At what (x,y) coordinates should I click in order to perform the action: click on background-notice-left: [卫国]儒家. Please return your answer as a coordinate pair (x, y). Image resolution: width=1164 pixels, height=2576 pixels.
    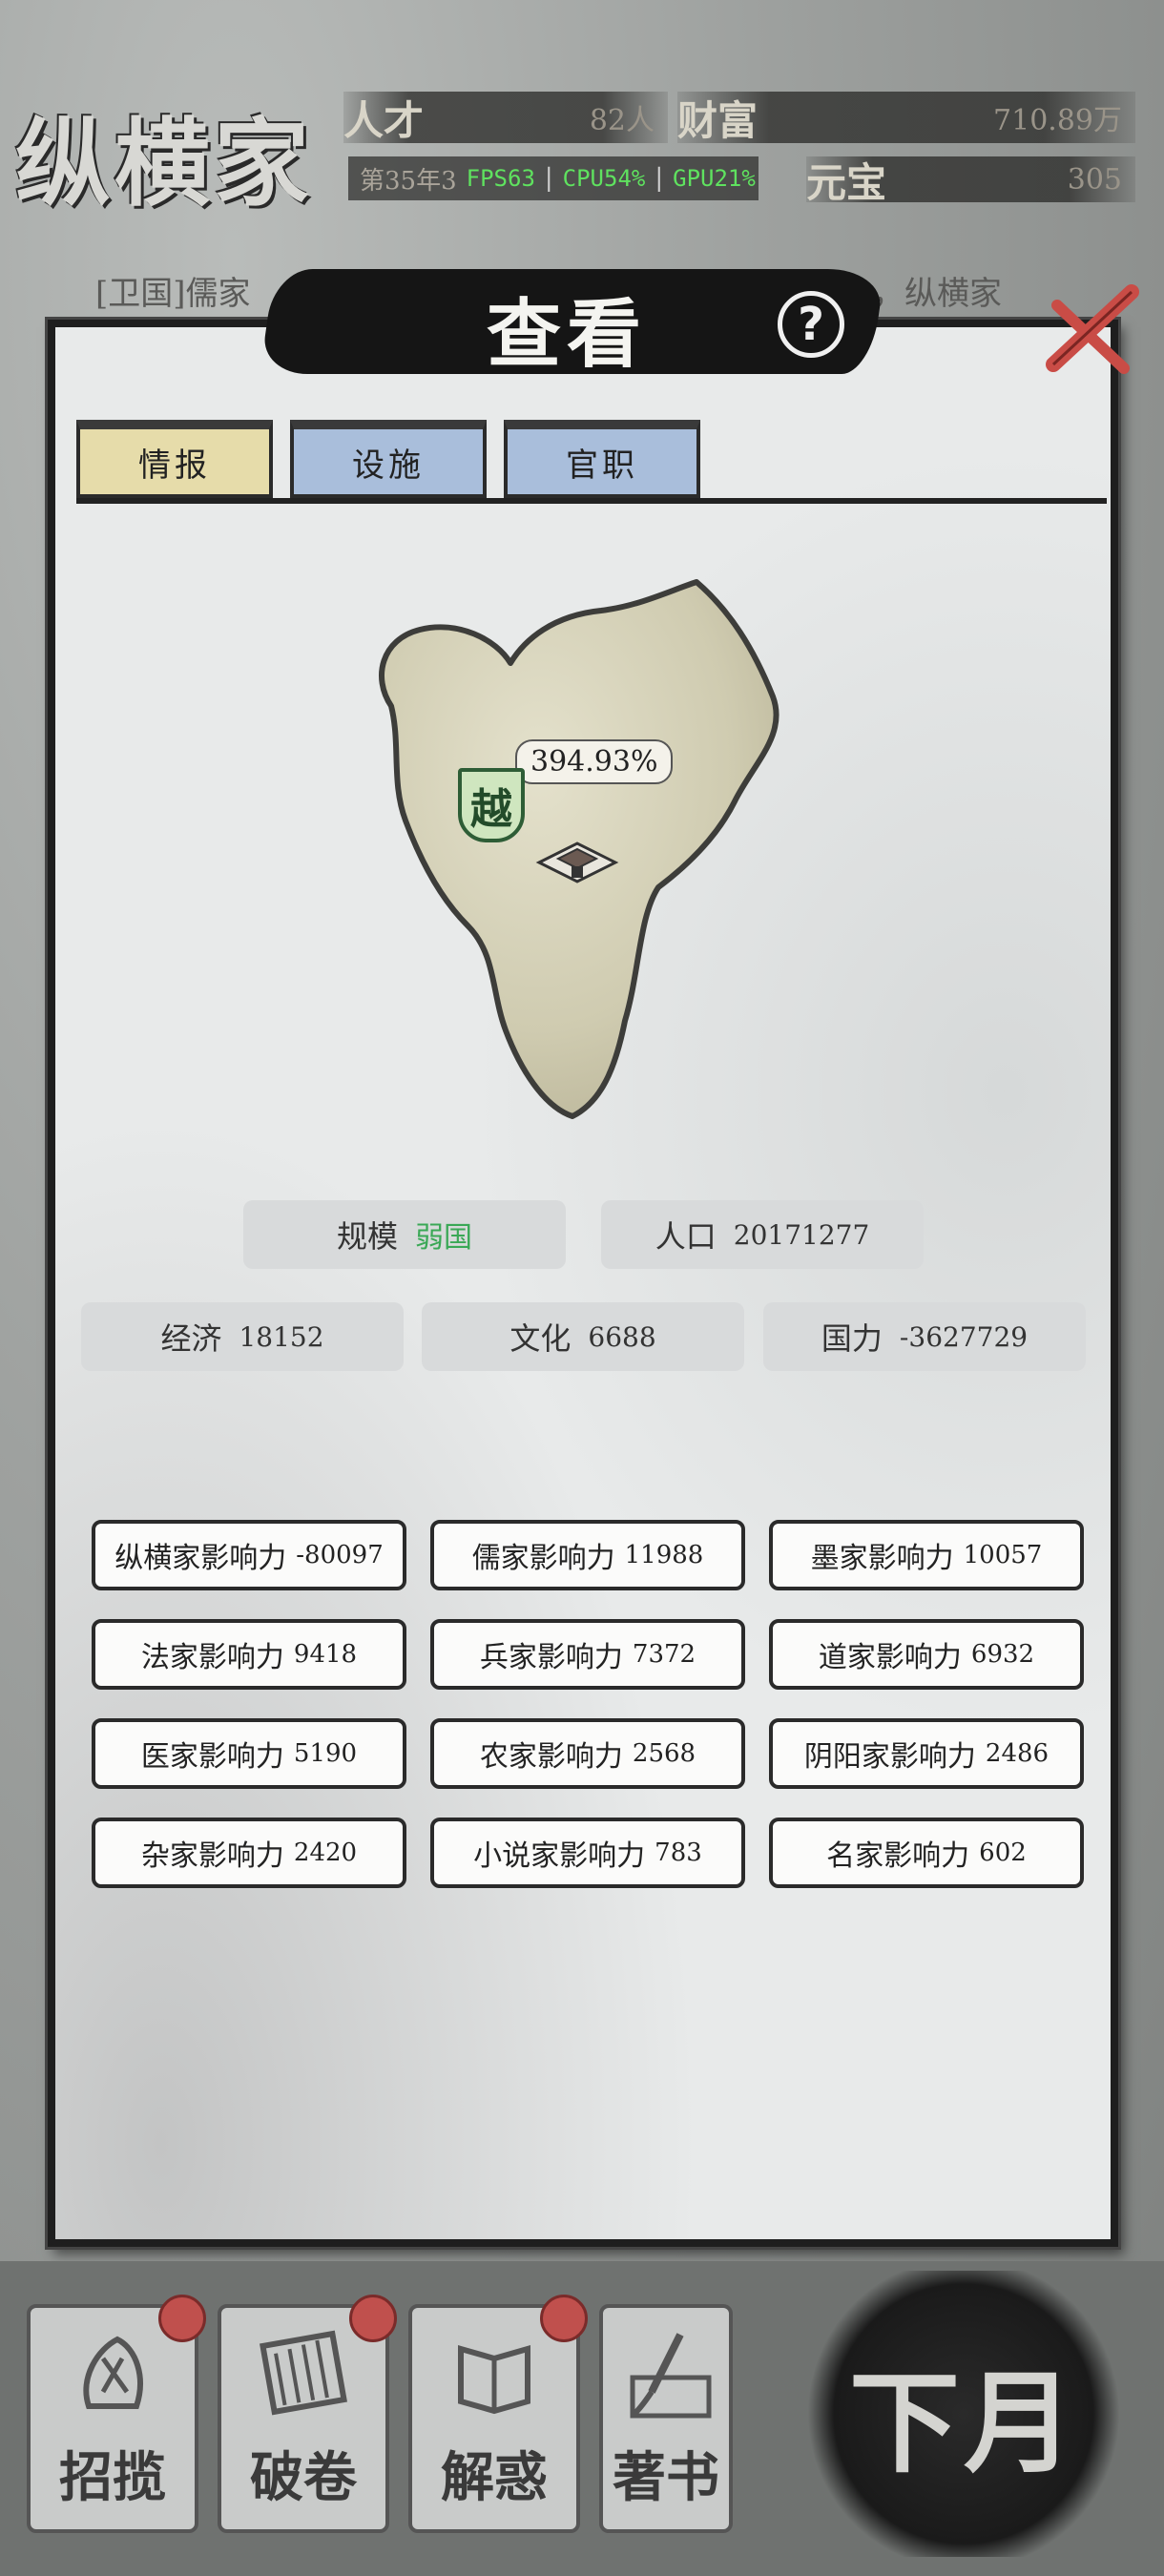
    Looking at the image, I should click on (173, 294).